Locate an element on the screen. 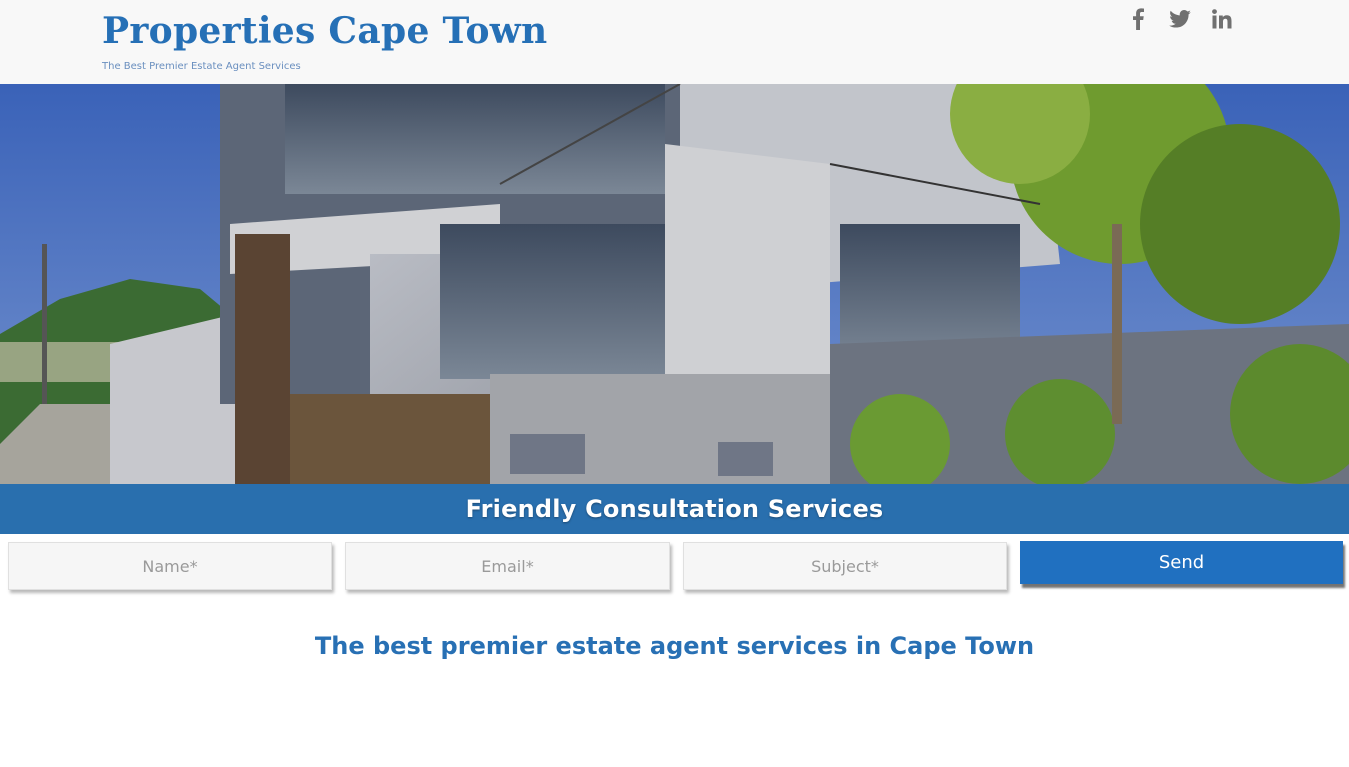 Image resolution: width=1349 pixels, height=767 pixels. hero-banner: Friendly Consultation Services is located at coordinates (674, 509).